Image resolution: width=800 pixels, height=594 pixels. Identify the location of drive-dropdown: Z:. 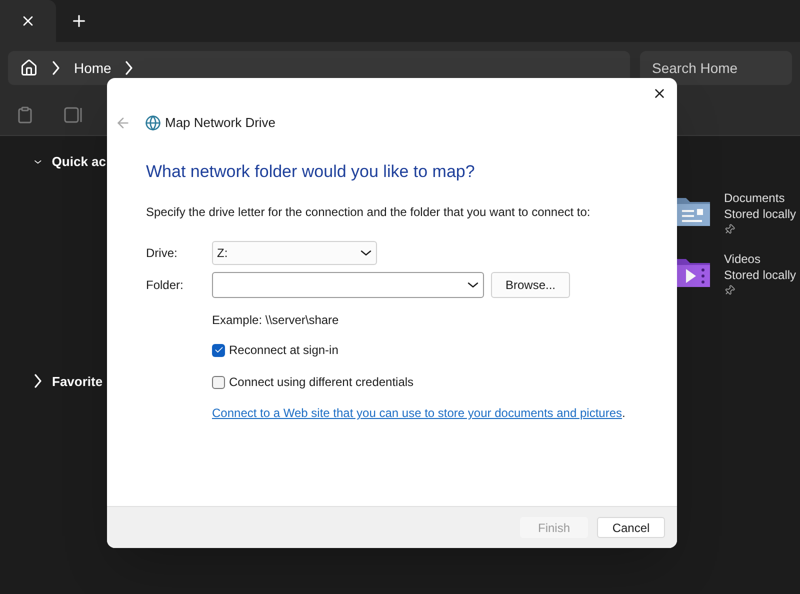
(294, 253).